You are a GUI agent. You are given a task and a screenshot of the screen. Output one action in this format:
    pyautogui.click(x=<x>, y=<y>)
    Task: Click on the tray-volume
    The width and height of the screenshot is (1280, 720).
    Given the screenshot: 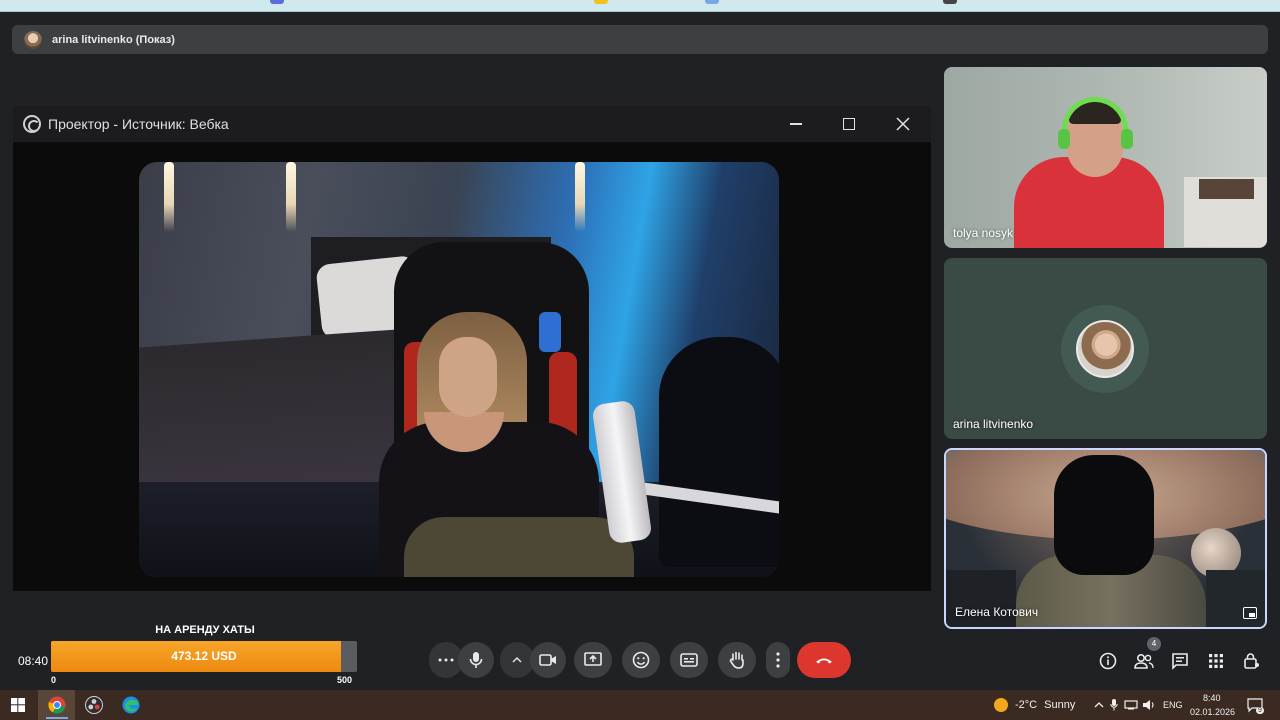 What is the action you would take?
    pyautogui.click(x=1149, y=705)
    